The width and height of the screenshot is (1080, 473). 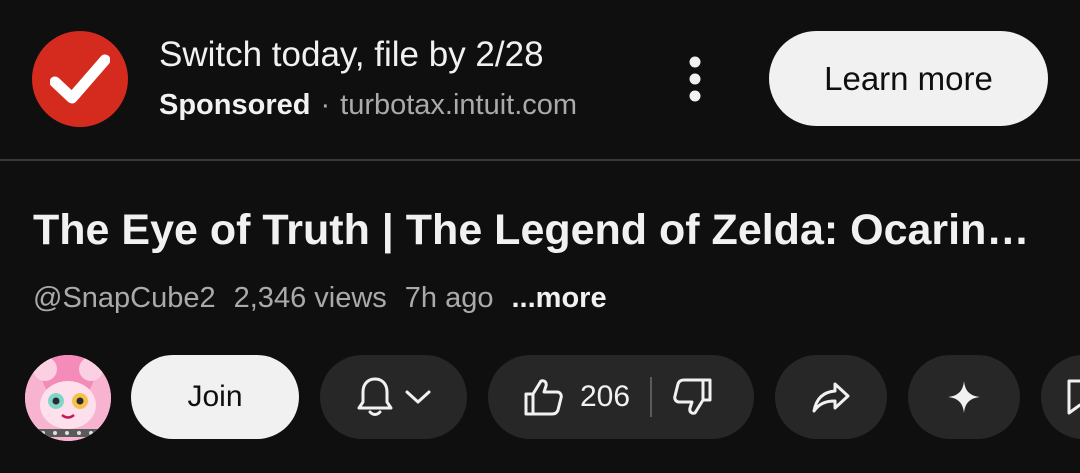 I want to click on share-button, so click(x=831, y=397).